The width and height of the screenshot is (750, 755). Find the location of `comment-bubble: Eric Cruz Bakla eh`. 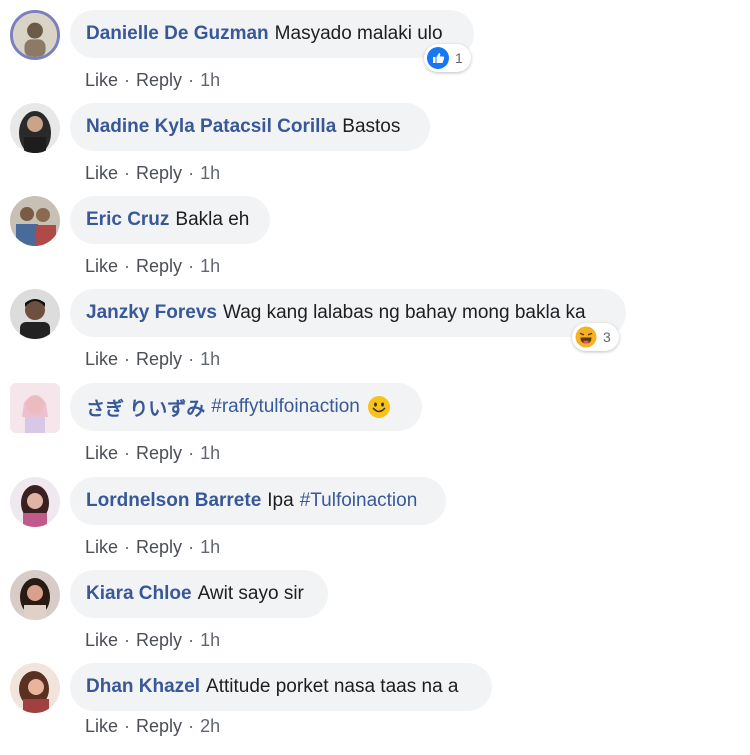

comment-bubble: Eric Cruz Bakla eh is located at coordinates (170, 220).